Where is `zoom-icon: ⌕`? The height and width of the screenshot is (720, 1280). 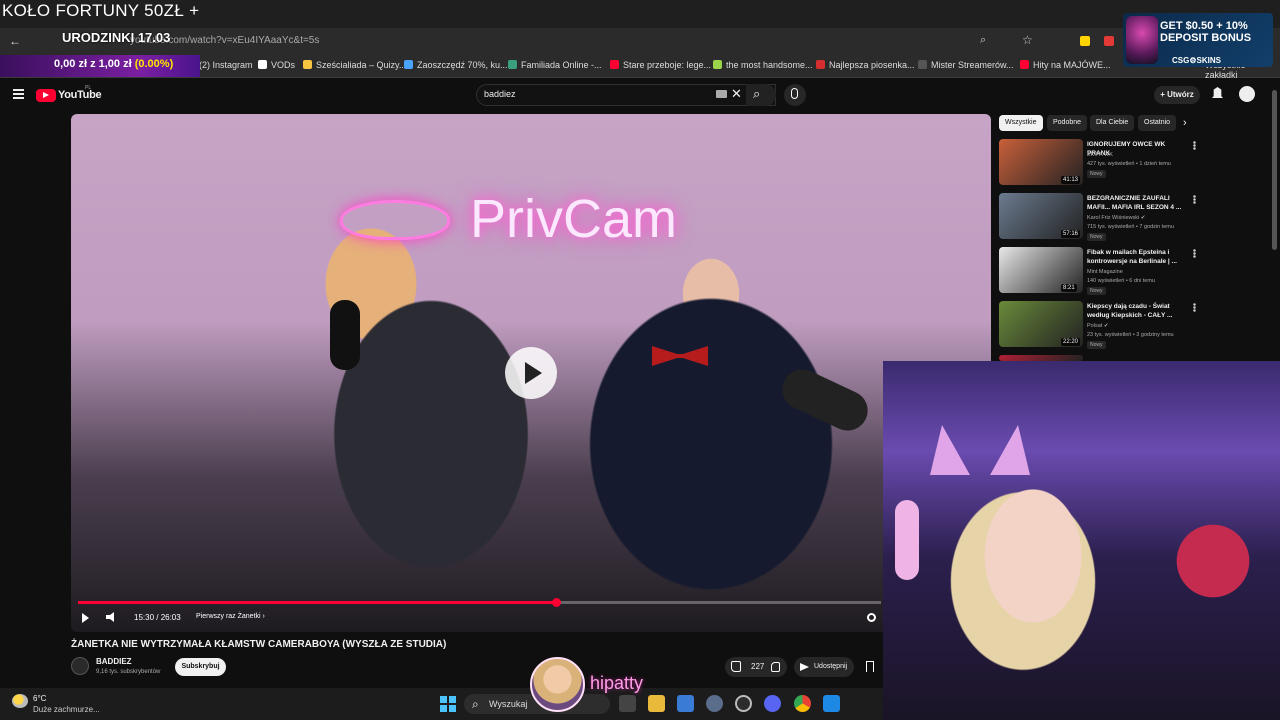
zoom-icon: ⌕ is located at coordinates (983, 40).